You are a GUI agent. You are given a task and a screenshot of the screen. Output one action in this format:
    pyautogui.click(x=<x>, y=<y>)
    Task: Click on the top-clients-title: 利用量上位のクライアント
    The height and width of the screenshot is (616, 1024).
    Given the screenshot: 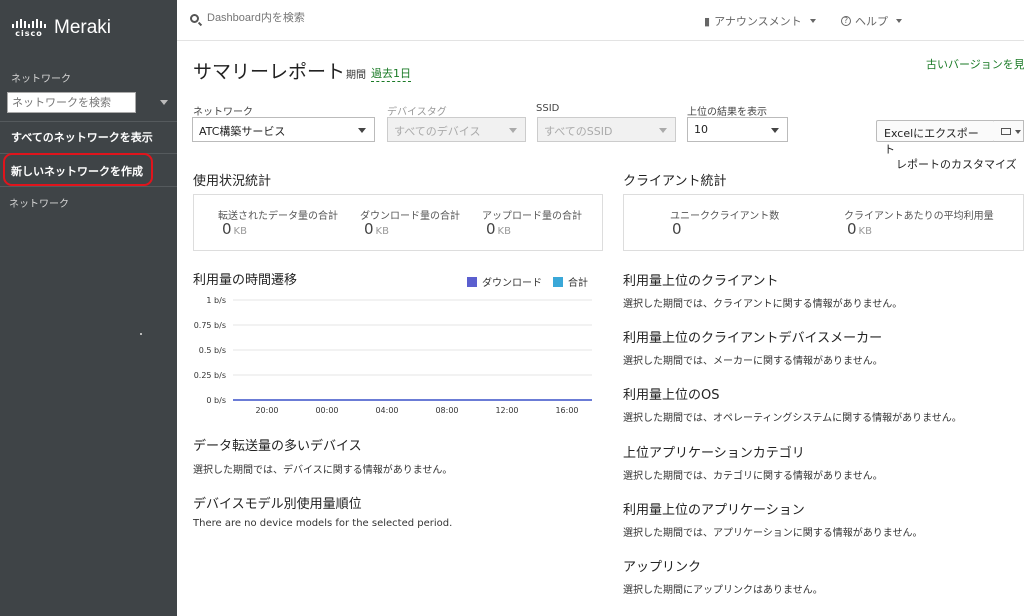 What is the action you would take?
    pyautogui.click(x=701, y=281)
    